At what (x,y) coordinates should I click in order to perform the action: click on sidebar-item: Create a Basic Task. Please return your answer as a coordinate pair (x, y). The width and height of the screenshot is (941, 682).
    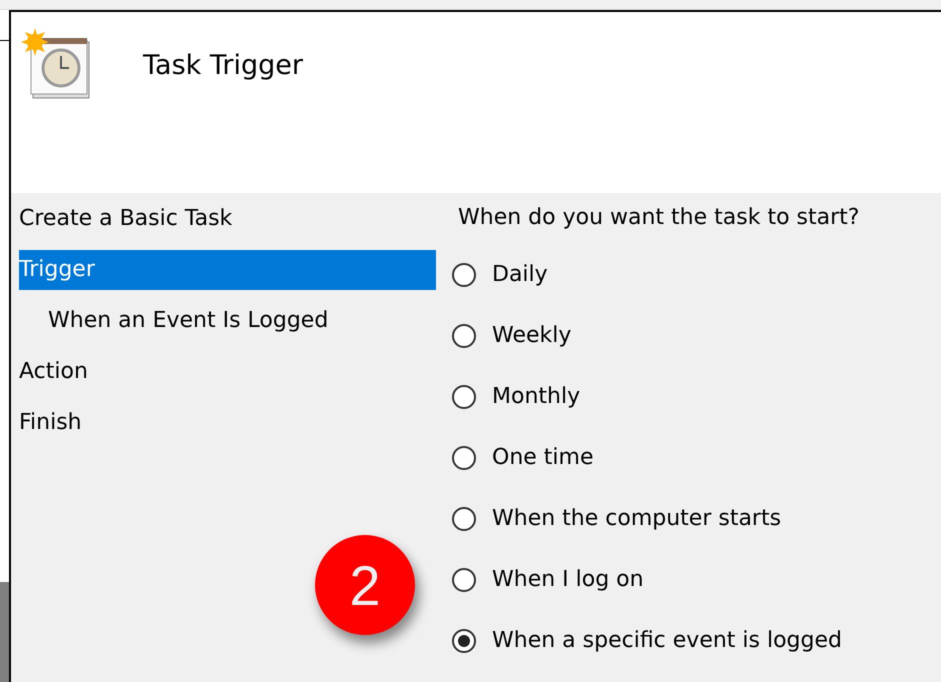
    Looking at the image, I should click on (227, 219).